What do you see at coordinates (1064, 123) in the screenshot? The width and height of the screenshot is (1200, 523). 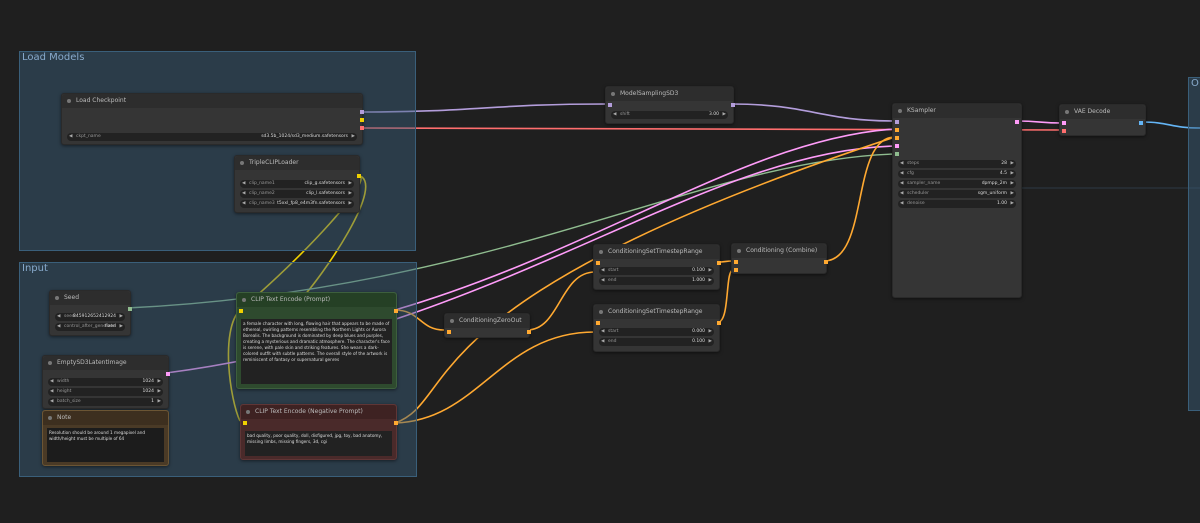 I see `input-port-samples` at bounding box center [1064, 123].